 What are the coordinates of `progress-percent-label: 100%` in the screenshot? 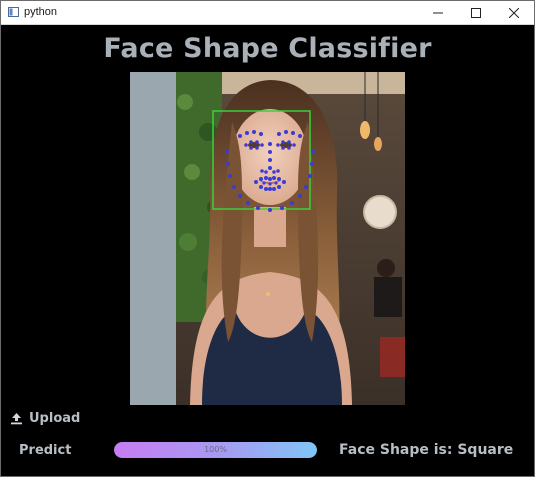 It's located at (215, 449).